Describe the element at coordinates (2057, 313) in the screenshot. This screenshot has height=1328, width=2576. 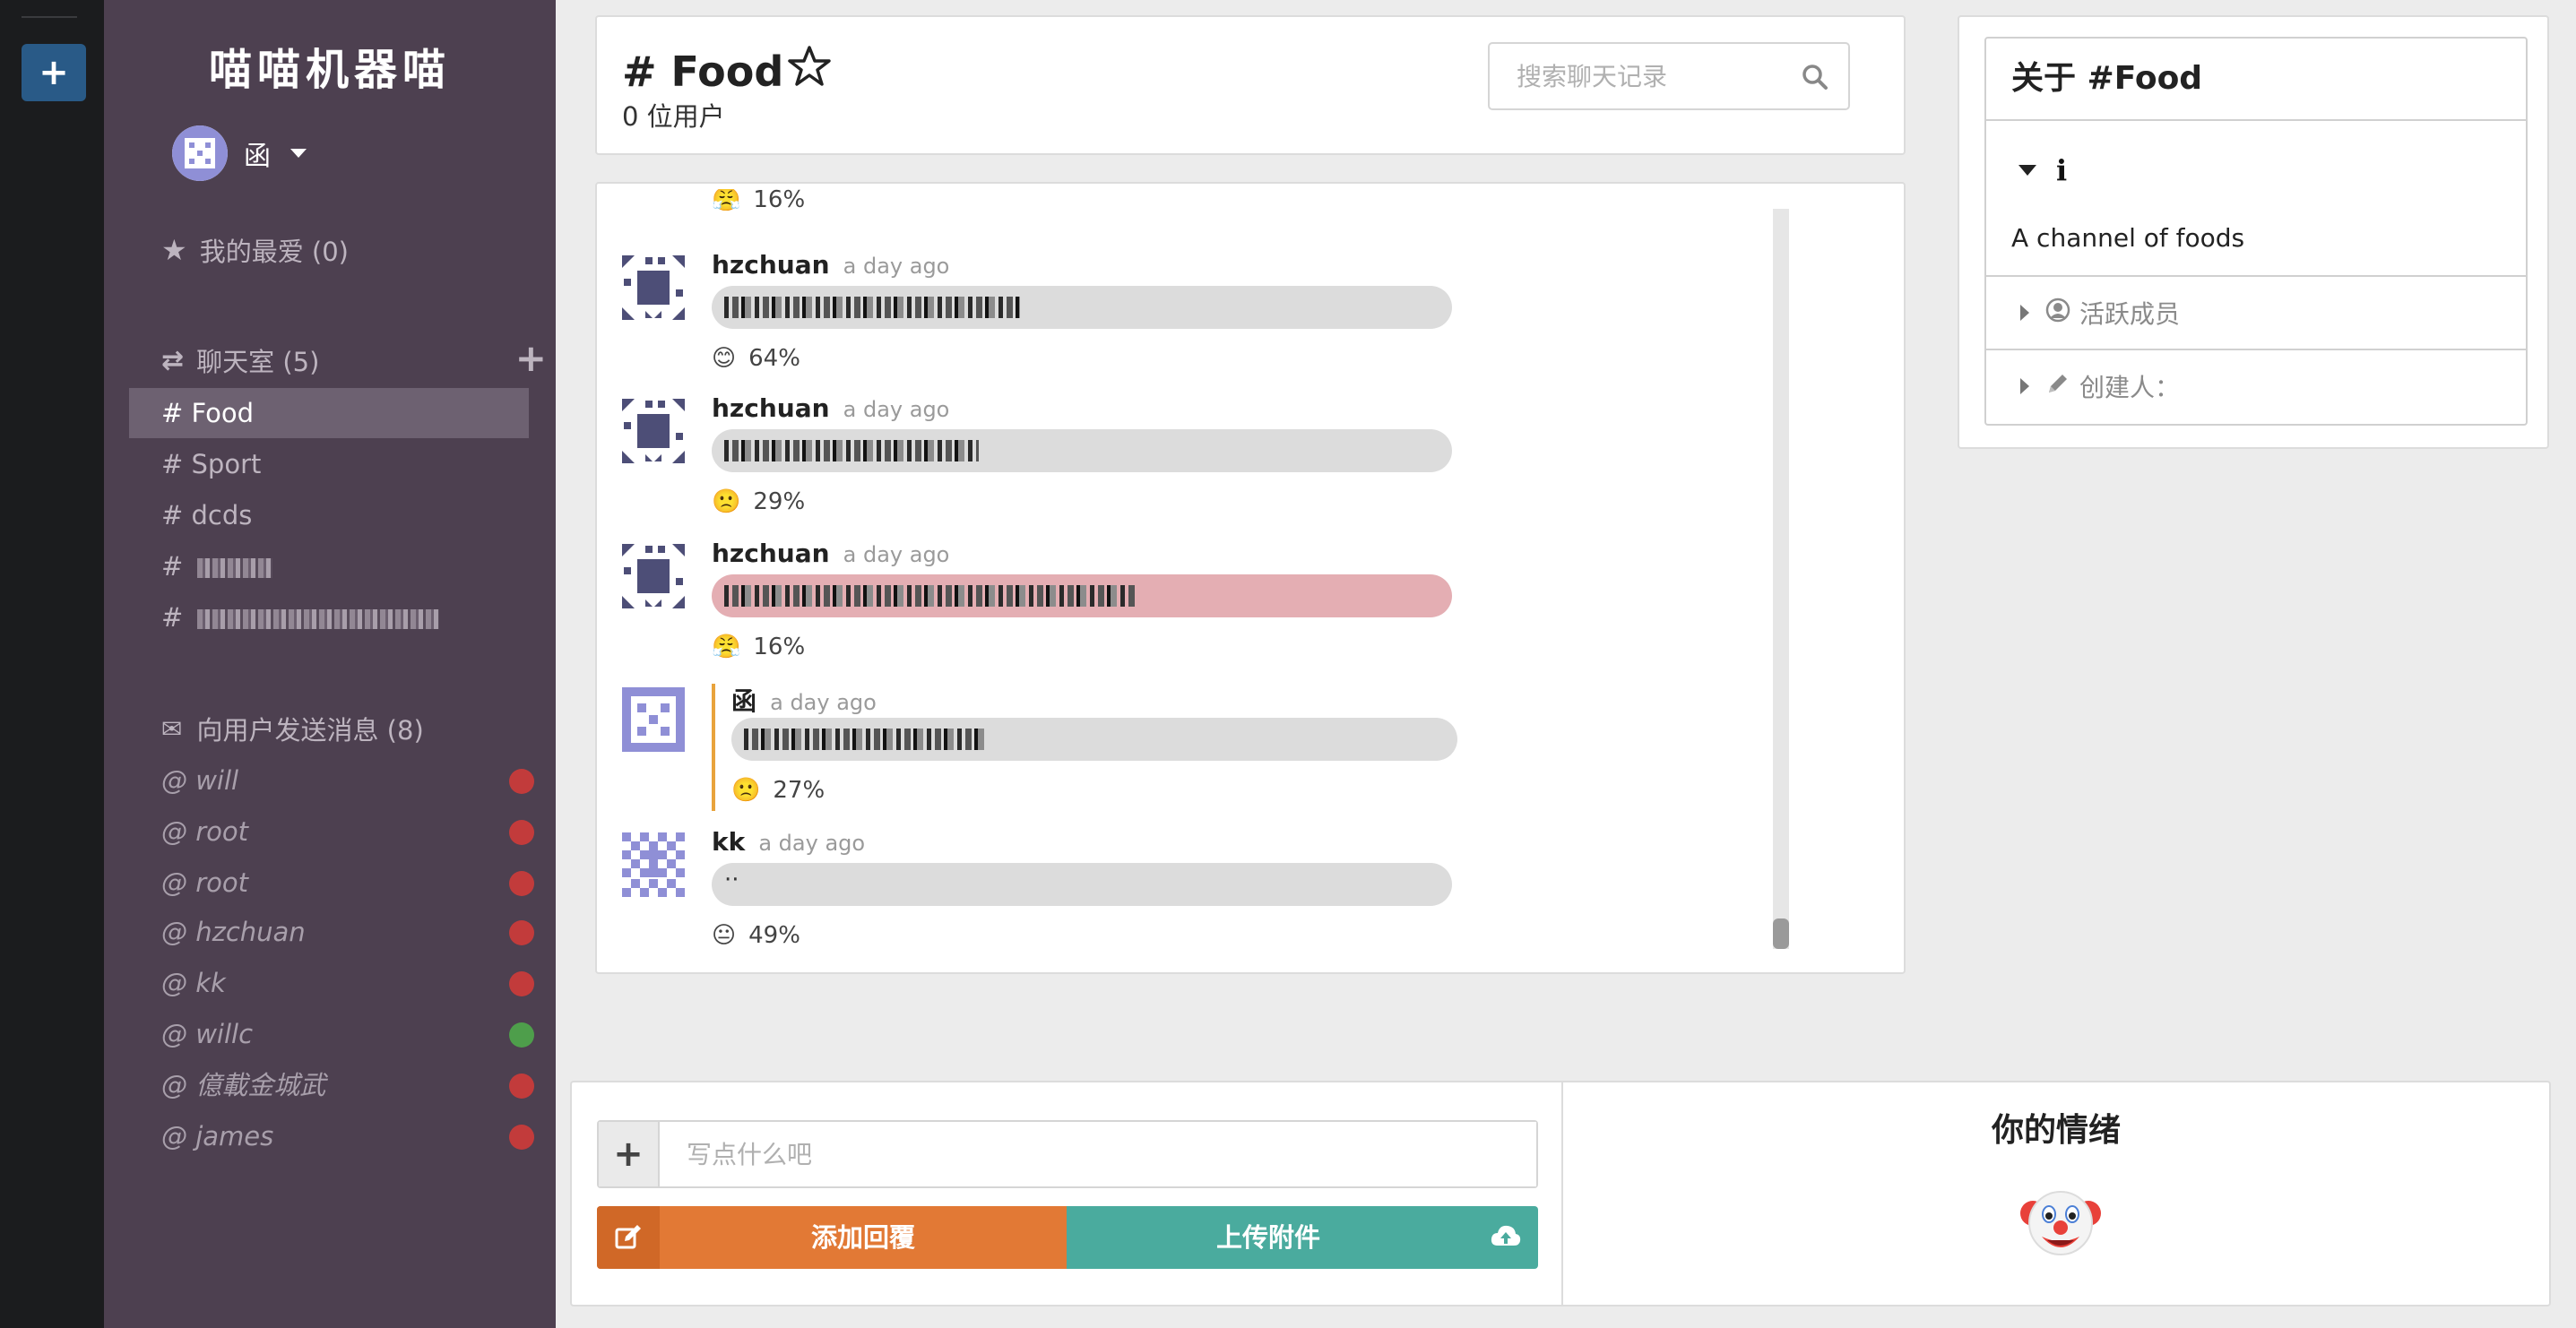
I see `user-circle-icon` at that location.